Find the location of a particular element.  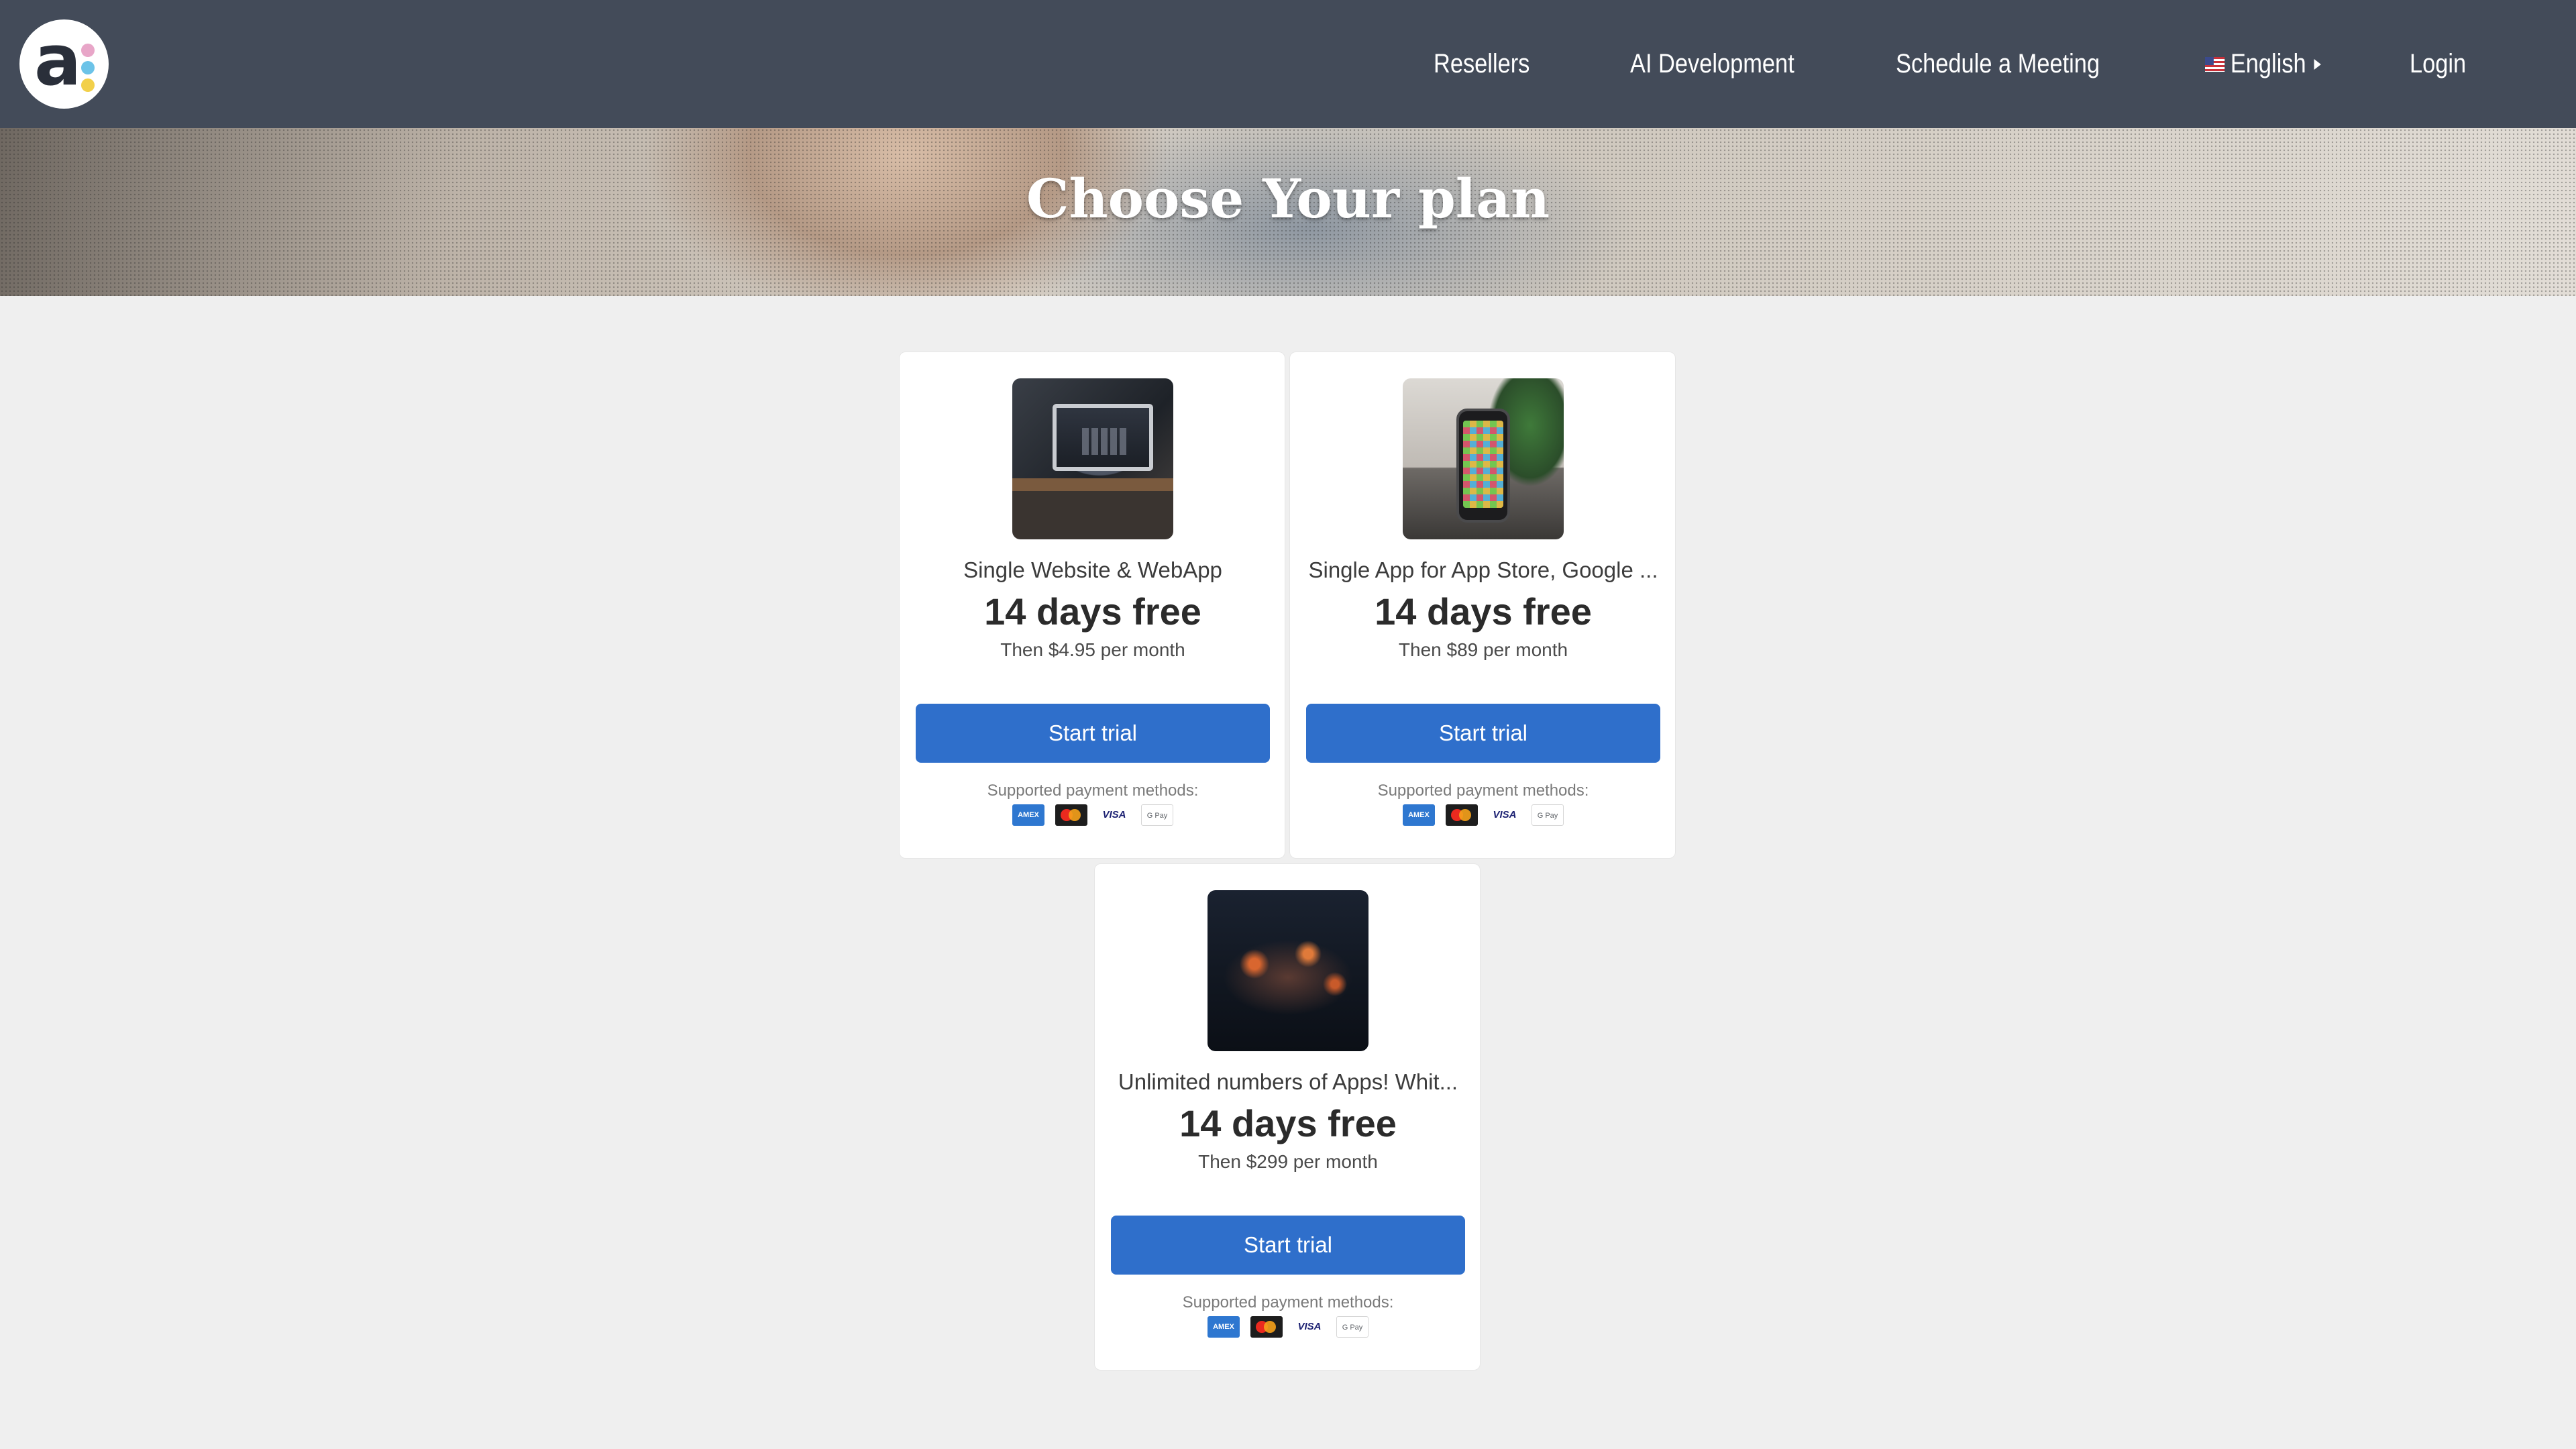

caret-right-icon is located at coordinates (2318, 64).